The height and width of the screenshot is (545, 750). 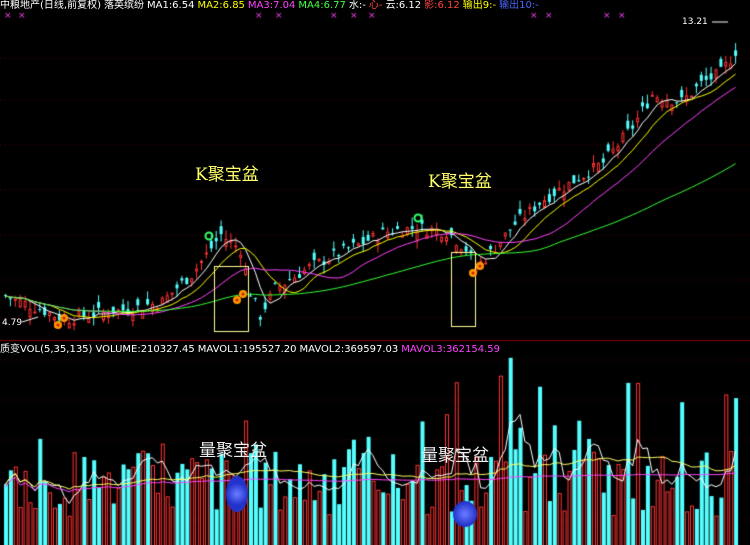 I want to click on ma4-value: MA4:6.77, so click(x=322, y=5).